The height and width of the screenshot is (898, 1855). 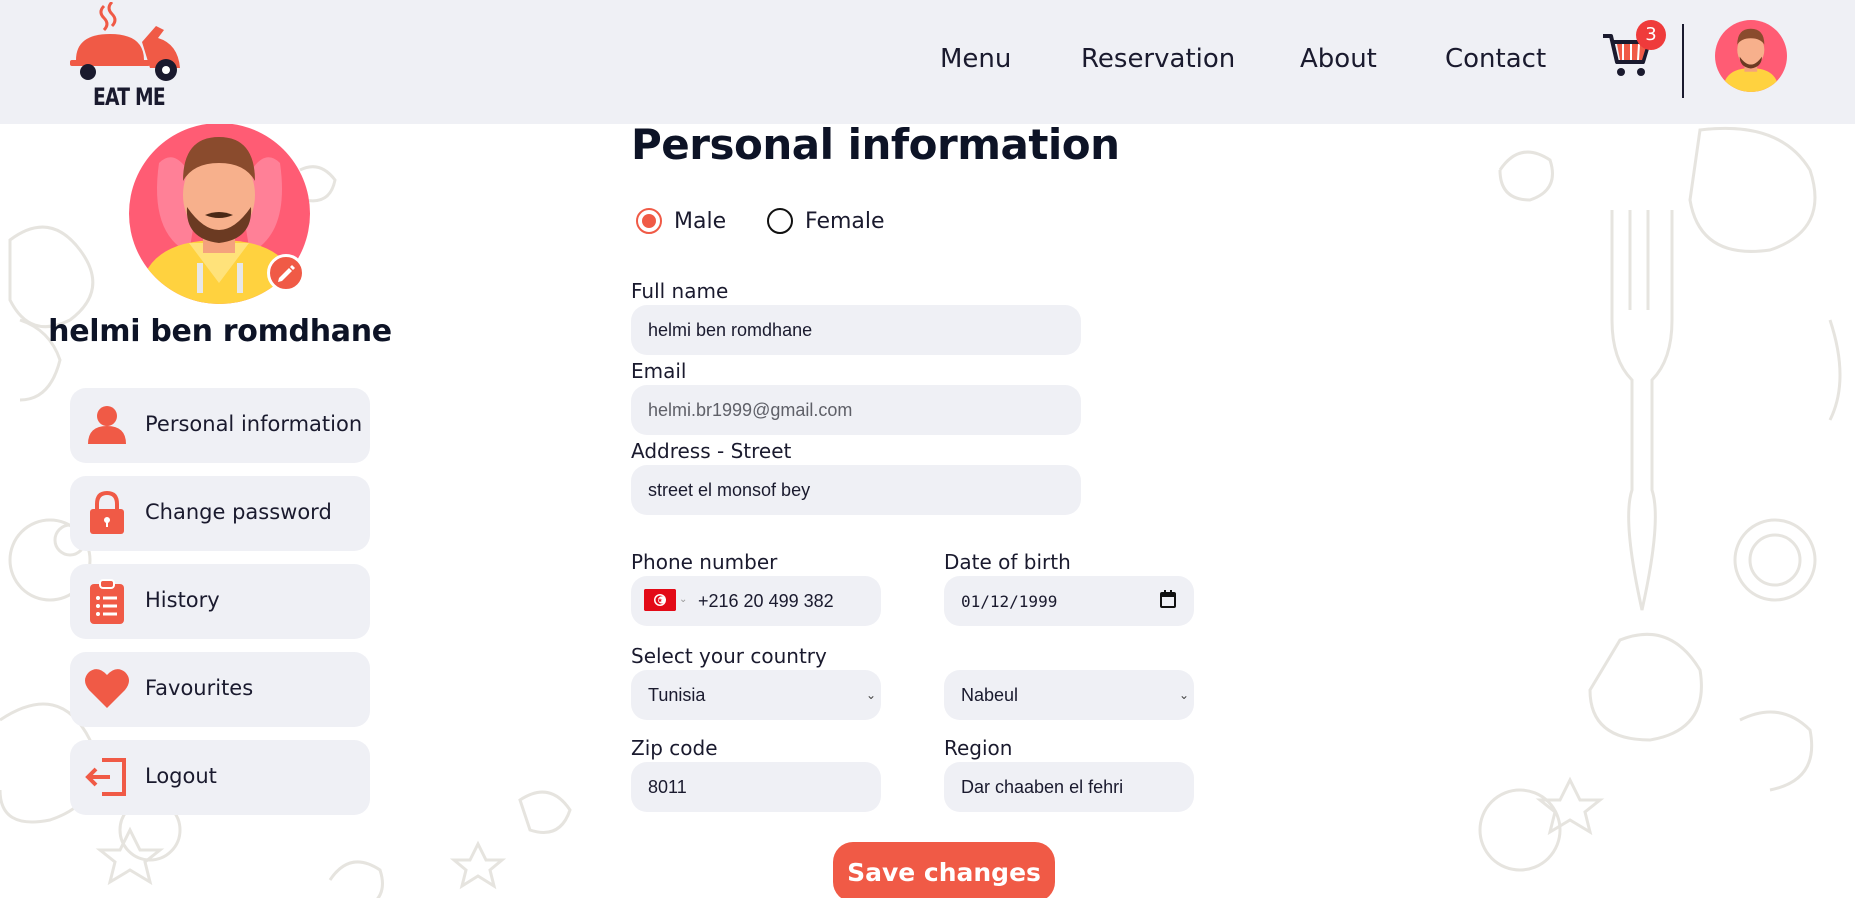 What do you see at coordinates (856, 330) in the screenshot?
I see `full-name-input` at bounding box center [856, 330].